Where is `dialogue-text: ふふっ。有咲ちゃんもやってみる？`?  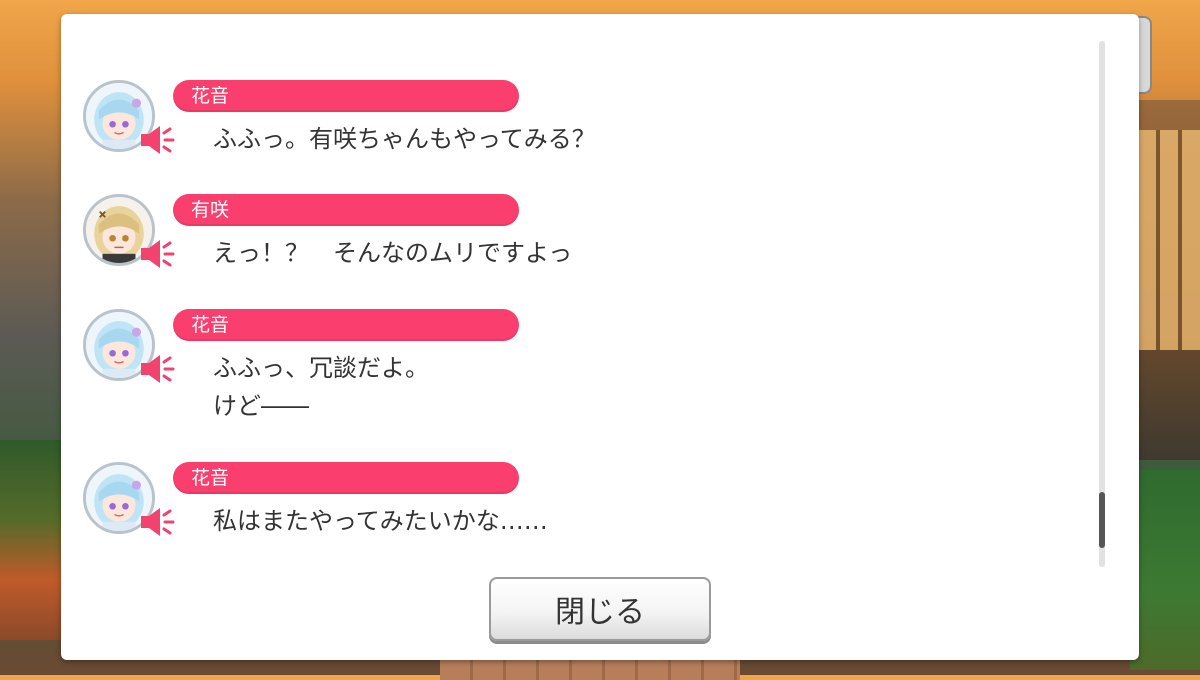
dialogue-text: ふふっ。有咲ちゃんもやってみる？ is located at coordinates (404, 139).